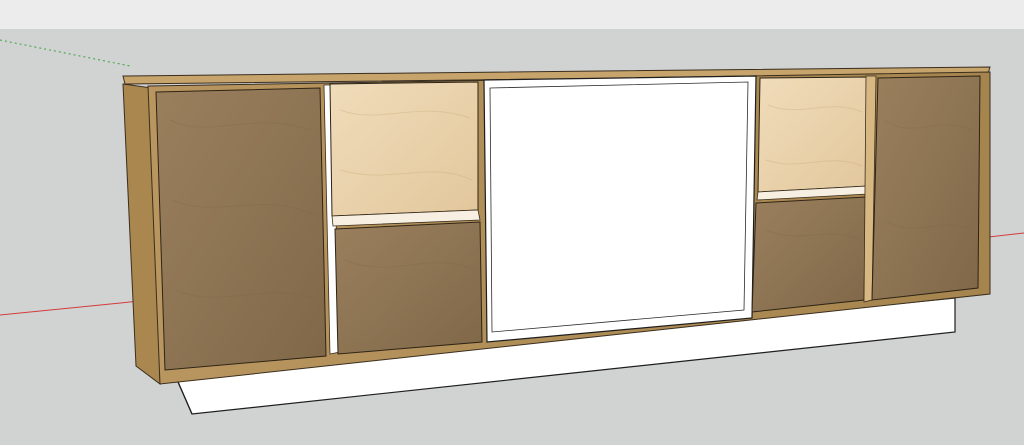 The image size is (1024, 445). Describe the element at coordinates (408, 288) in the screenshot. I see `center-left-bottom-drawer` at that location.